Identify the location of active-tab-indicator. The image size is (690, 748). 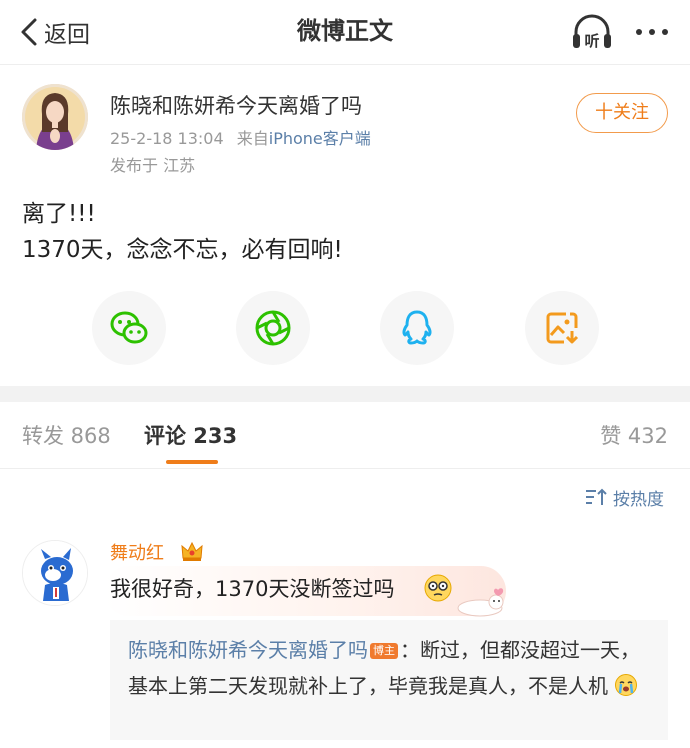
(192, 462).